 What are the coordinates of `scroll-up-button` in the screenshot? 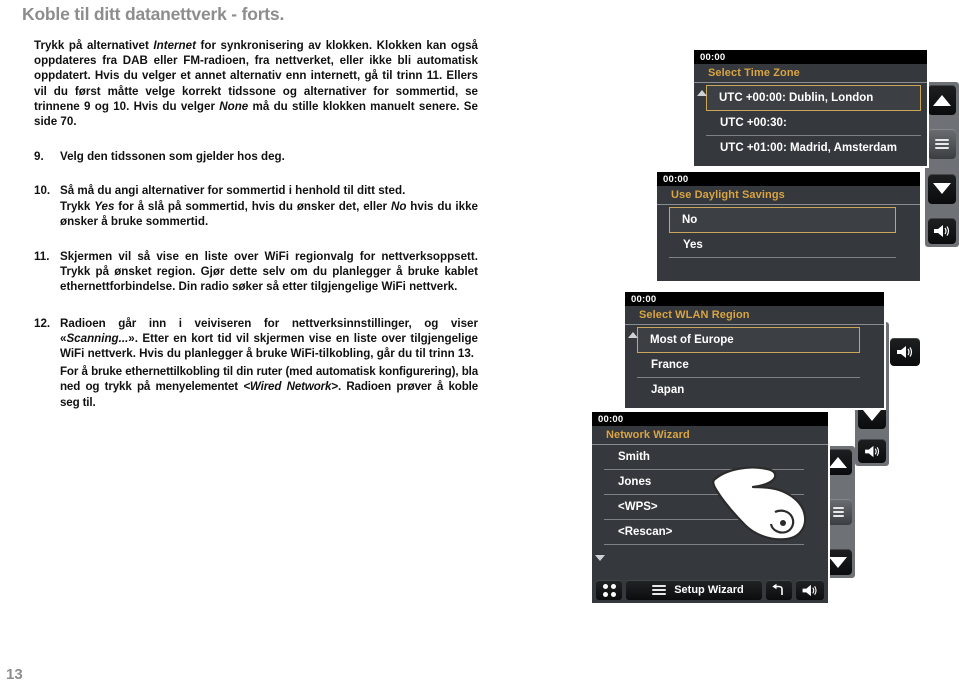 It's located at (942, 100).